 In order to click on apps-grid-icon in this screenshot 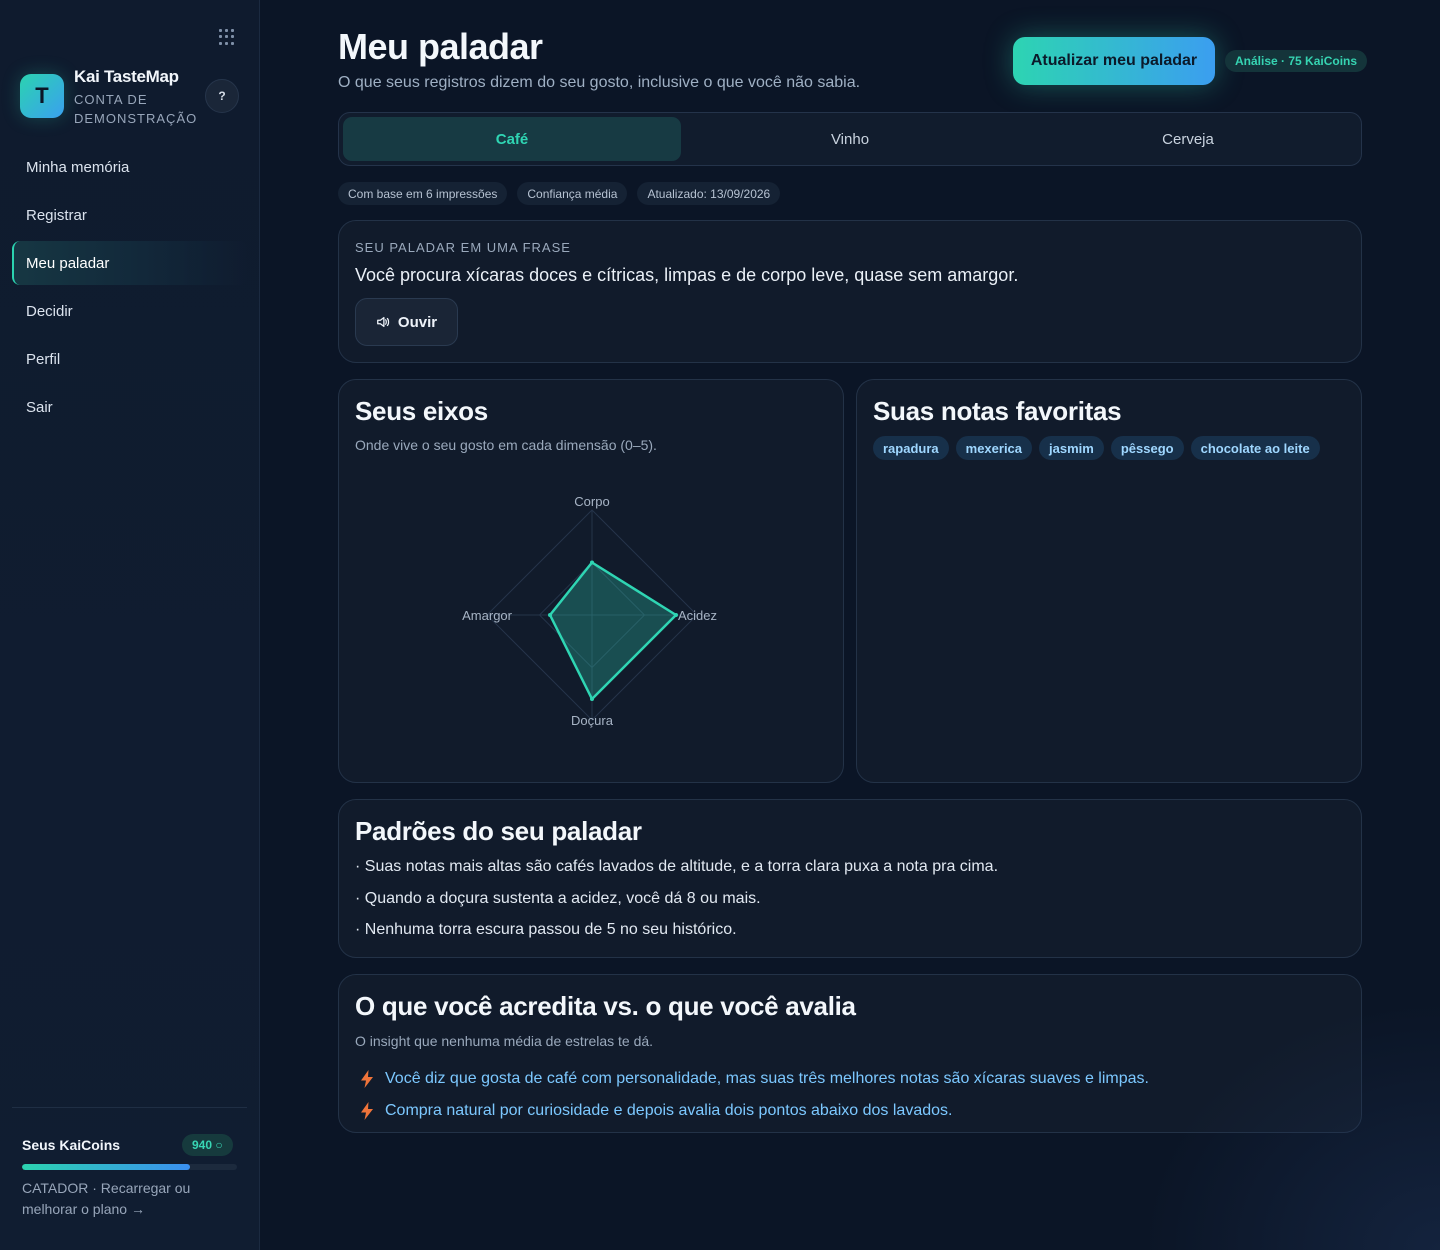, I will do `click(227, 37)`.